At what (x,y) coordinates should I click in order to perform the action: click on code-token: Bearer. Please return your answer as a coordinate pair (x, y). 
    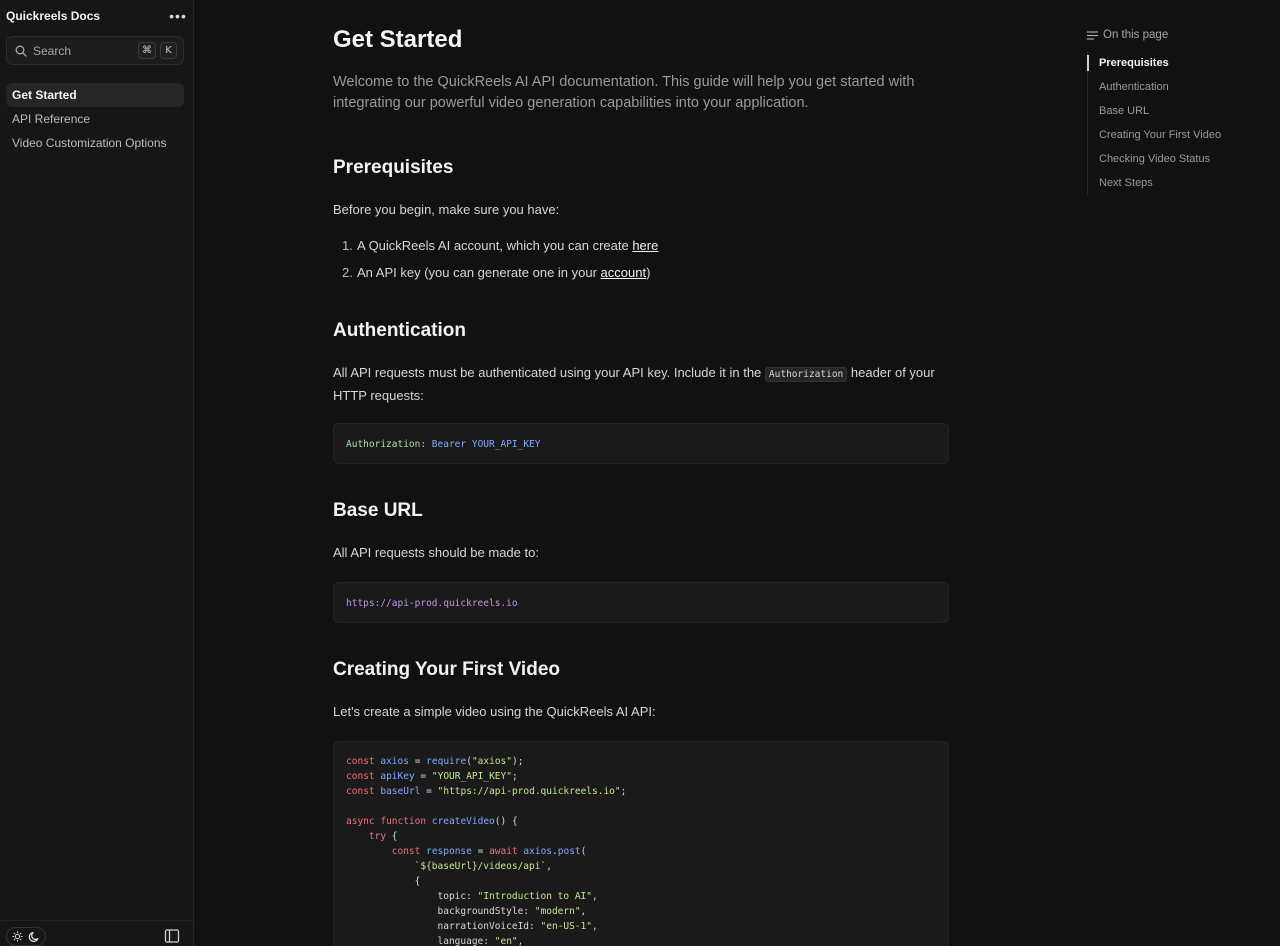
    Looking at the image, I should click on (449, 444).